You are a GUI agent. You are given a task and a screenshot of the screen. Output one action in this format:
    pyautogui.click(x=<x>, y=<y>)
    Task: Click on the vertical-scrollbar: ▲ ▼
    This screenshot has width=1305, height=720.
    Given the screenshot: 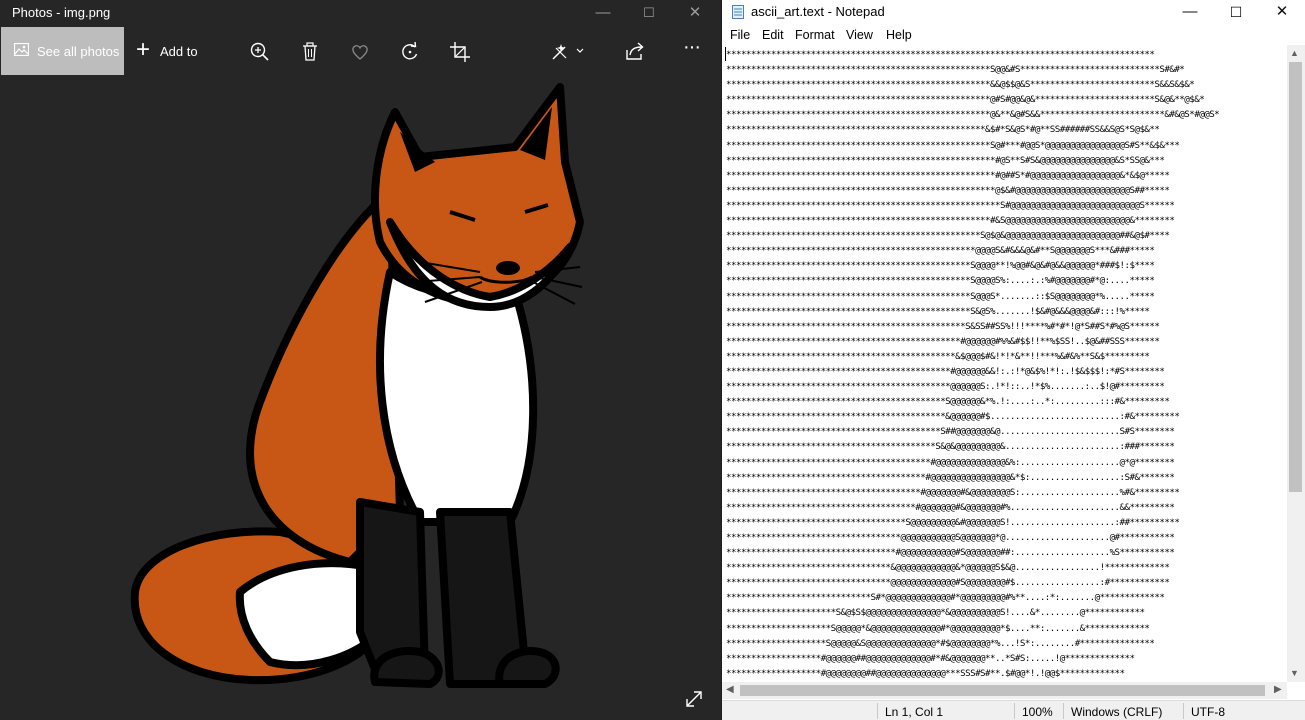 What is the action you would take?
    pyautogui.click(x=1296, y=363)
    